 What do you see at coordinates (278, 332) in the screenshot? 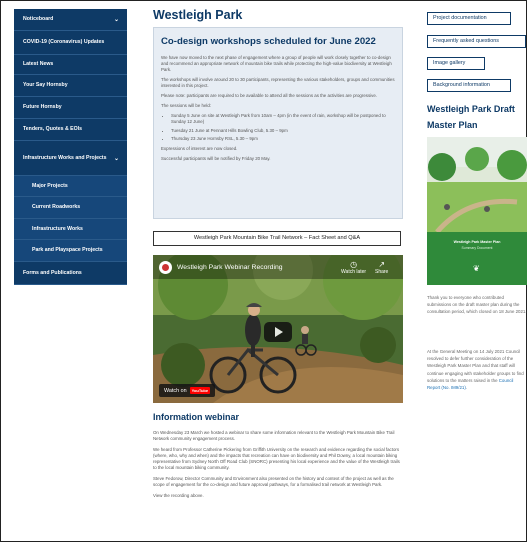
I see `play-button` at bounding box center [278, 332].